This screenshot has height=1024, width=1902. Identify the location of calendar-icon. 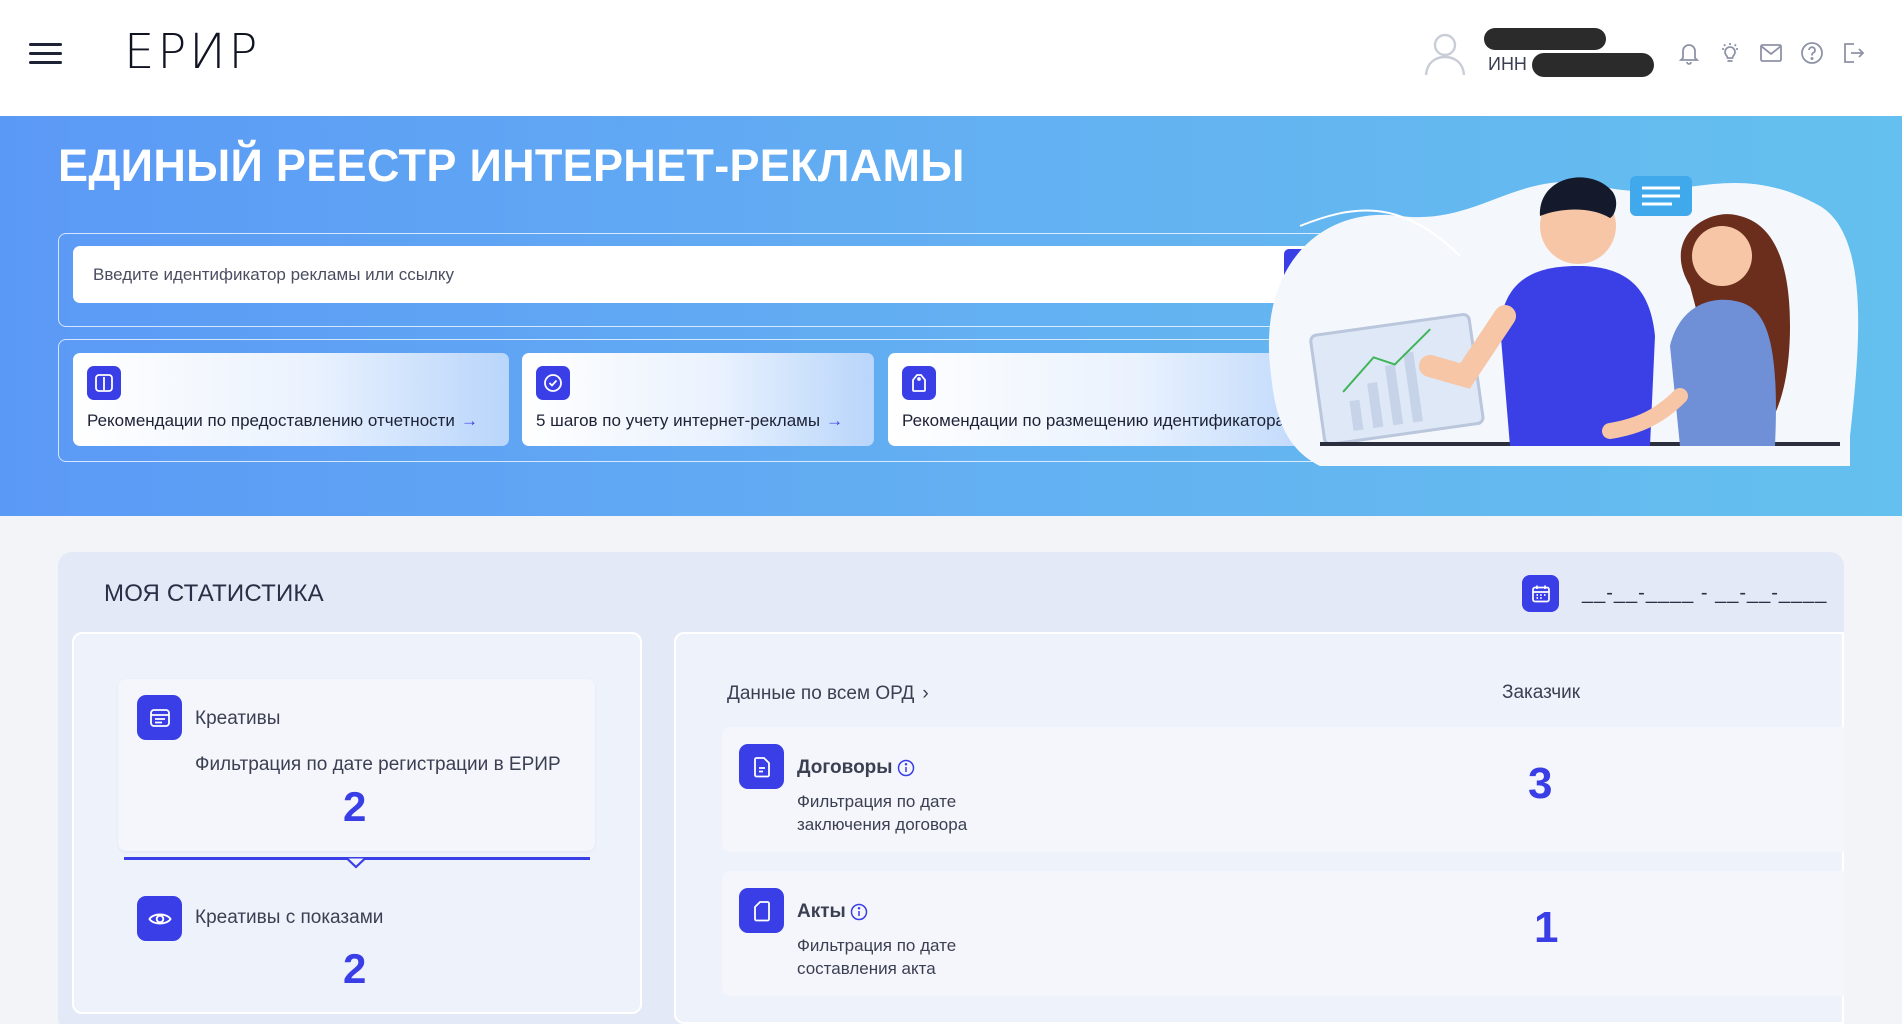
(1540, 593).